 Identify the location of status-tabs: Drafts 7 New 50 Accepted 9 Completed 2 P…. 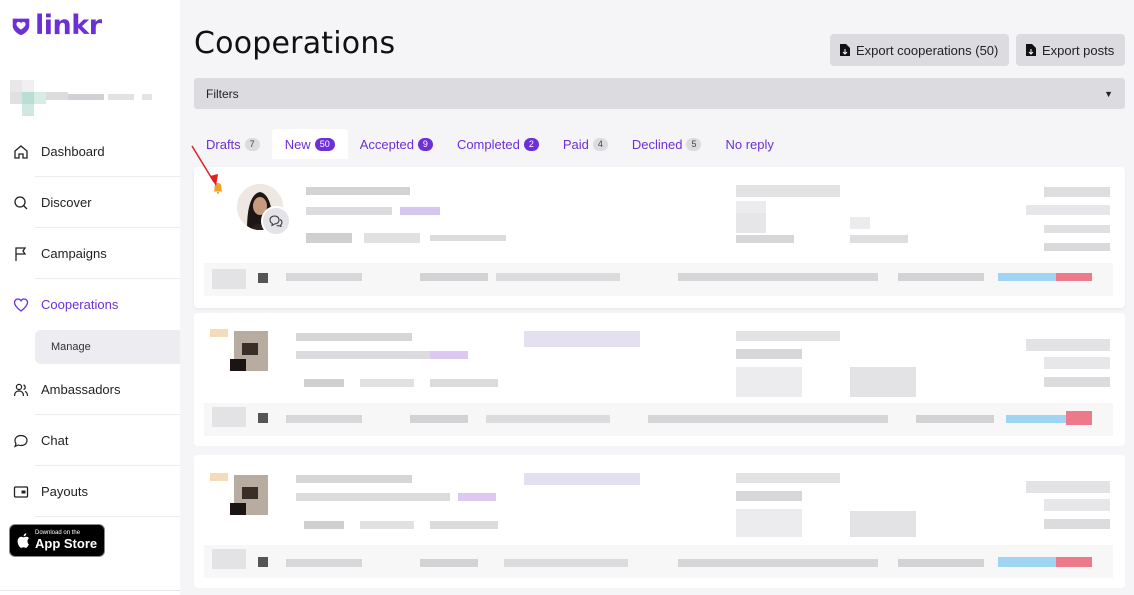
(490, 144).